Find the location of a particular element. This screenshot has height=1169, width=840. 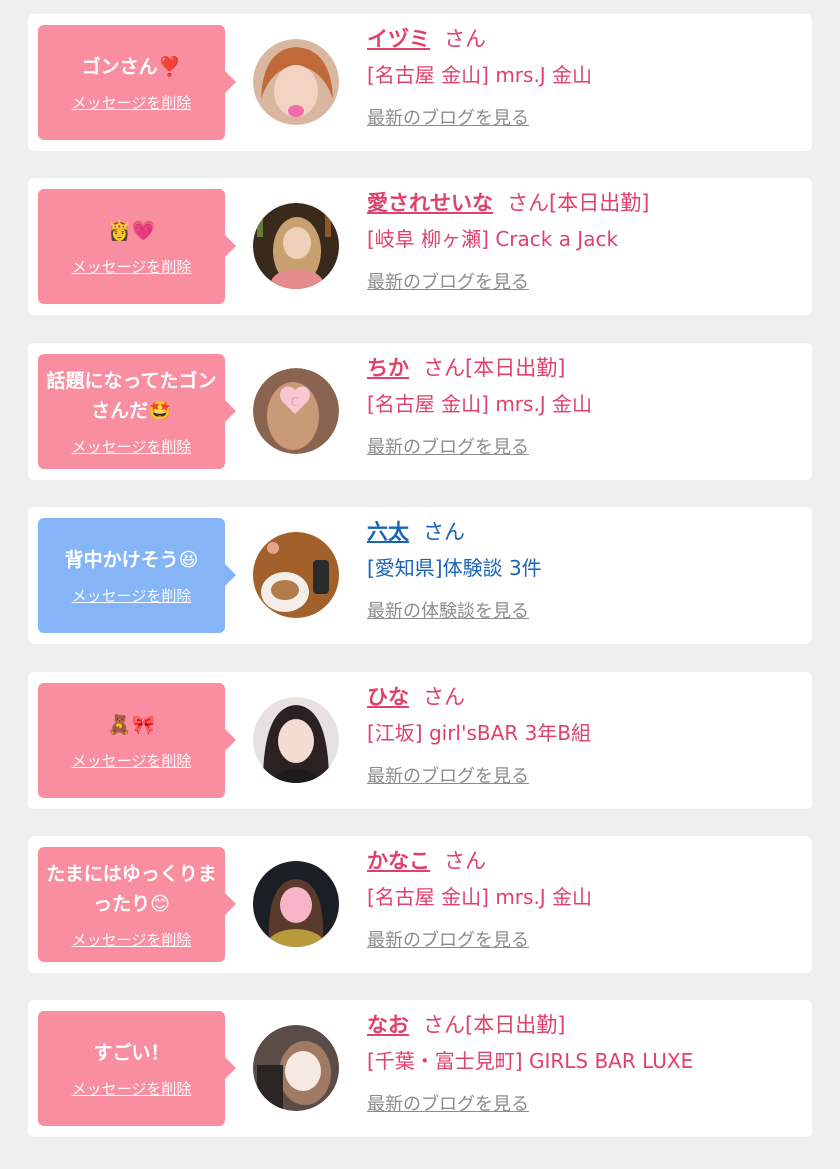

message-text: 🧸🎀 is located at coordinates (131, 725).